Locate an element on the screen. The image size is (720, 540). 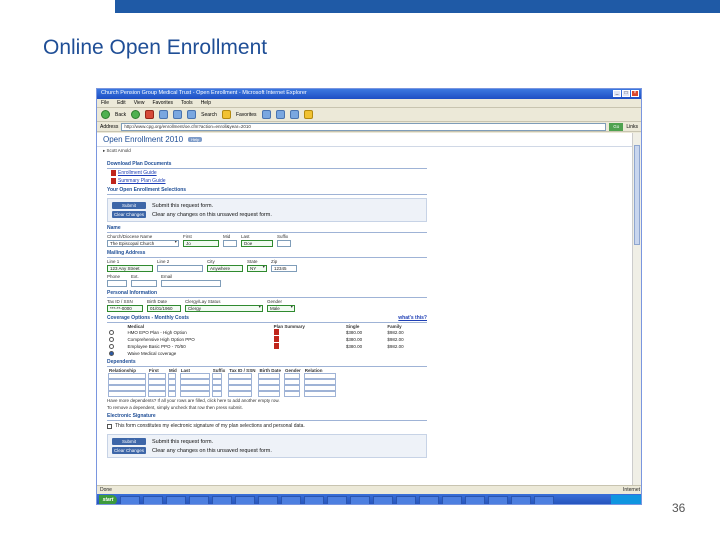
first-name-input: Jo is located at coordinates (201, 243).